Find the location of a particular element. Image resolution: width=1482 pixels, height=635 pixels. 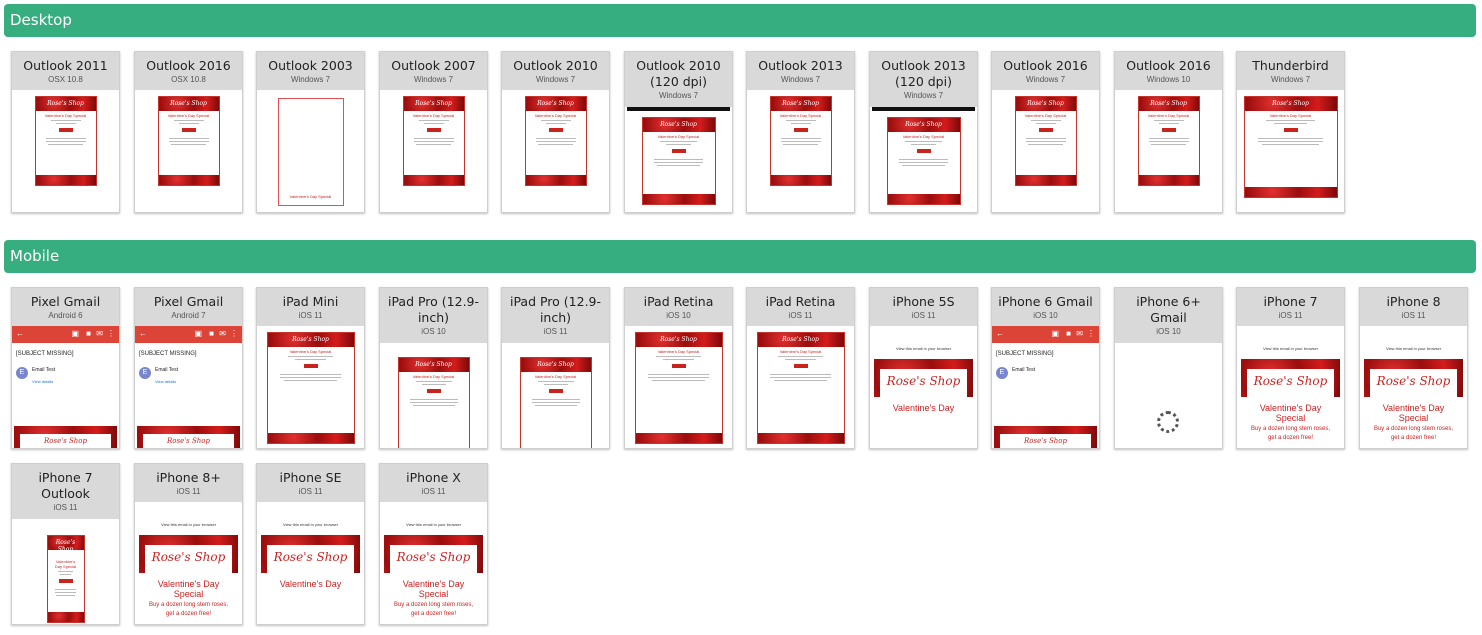

gmail-toolbar: ← ⋮ ✉ ■ ▣ is located at coordinates (188, 334).